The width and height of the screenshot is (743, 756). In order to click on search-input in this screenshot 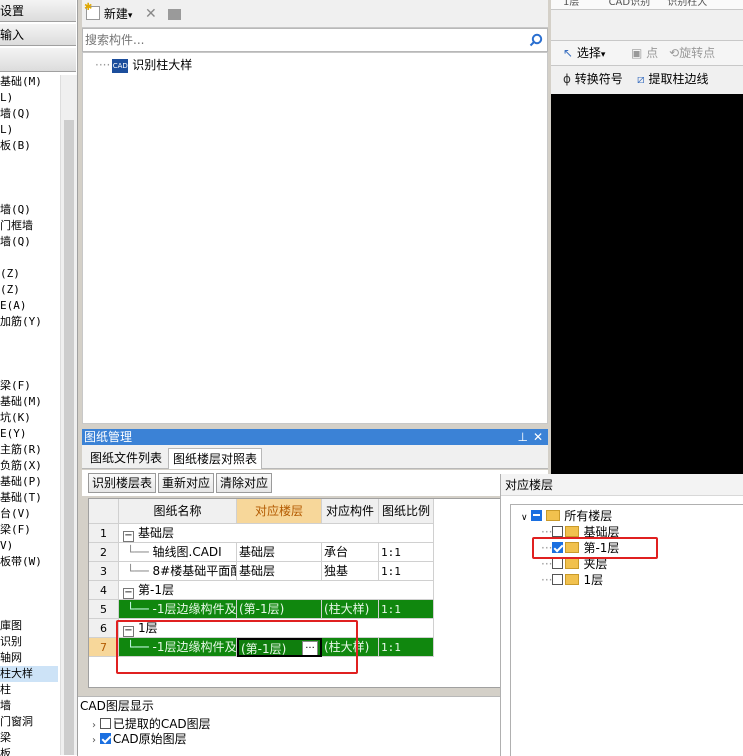, I will do `click(301, 40)`.